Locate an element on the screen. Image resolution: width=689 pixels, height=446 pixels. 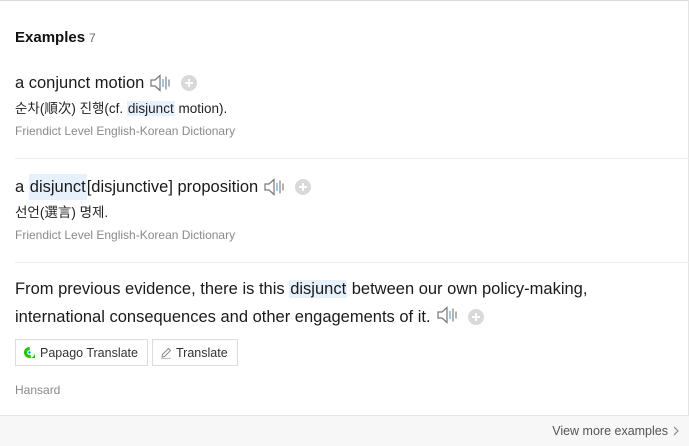
view-more-examples-link: View more examples is located at coordinates (615, 431).